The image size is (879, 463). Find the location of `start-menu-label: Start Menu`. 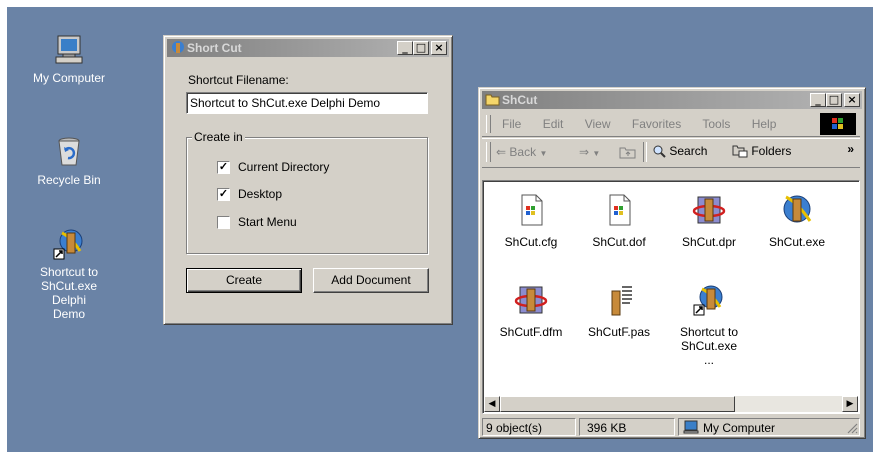

start-menu-label: Start Menu is located at coordinates (267, 222).